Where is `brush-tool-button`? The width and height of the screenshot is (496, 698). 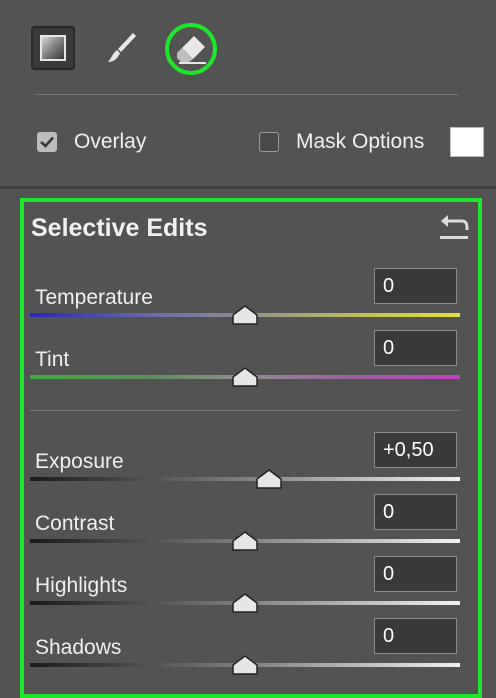 brush-tool-button is located at coordinates (121, 48).